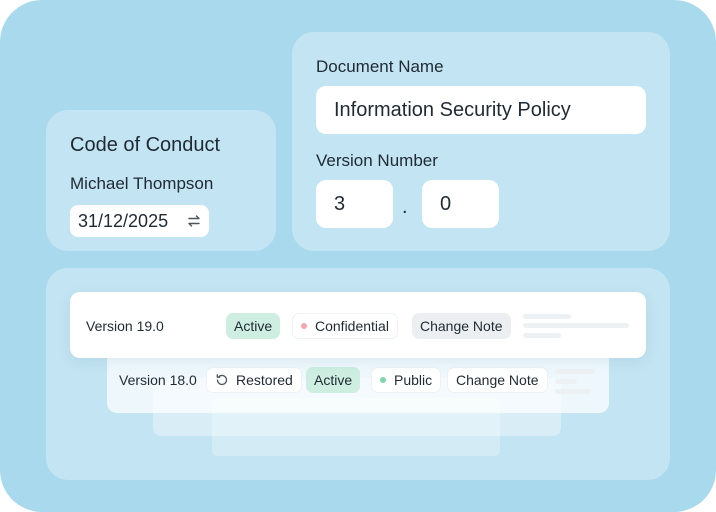 This screenshot has width=716, height=512. I want to click on document-name-input: Information Security Policy, so click(481, 110).